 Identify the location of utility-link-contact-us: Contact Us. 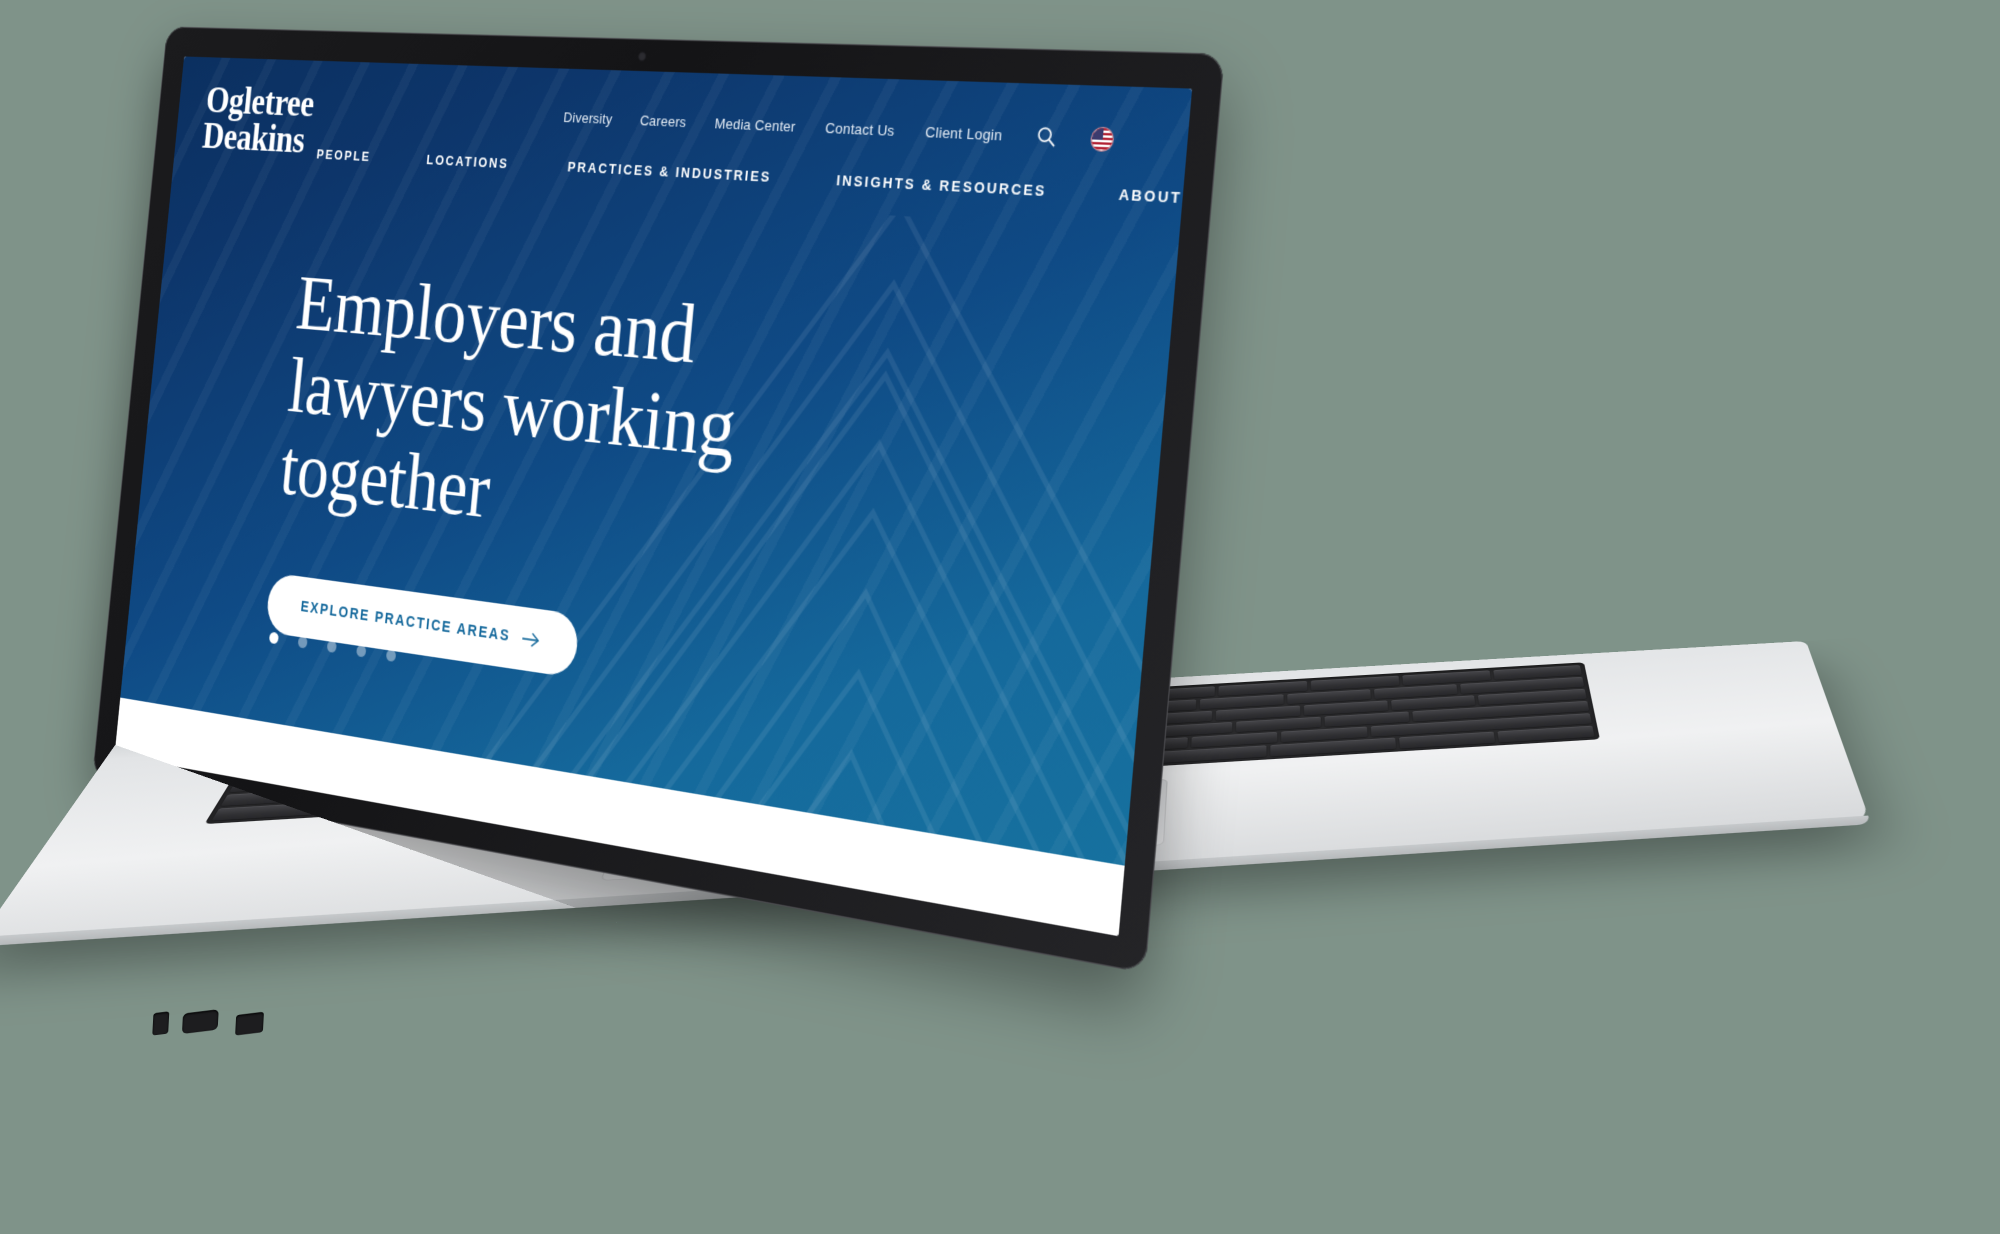
(860, 129).